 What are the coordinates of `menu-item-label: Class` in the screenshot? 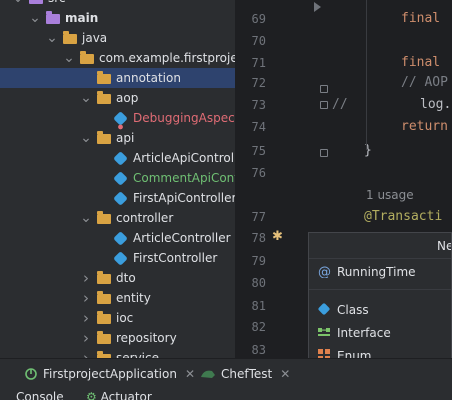 It's located at (353, 310).